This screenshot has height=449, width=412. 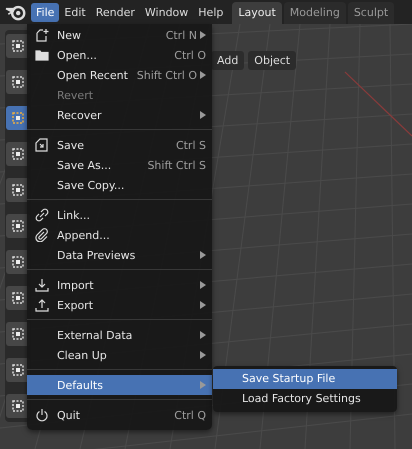 What do you see at coordinates (79, 115) in the screenshot?
I see `menu-entry-label: Recover` at bounding box center [79, 115].